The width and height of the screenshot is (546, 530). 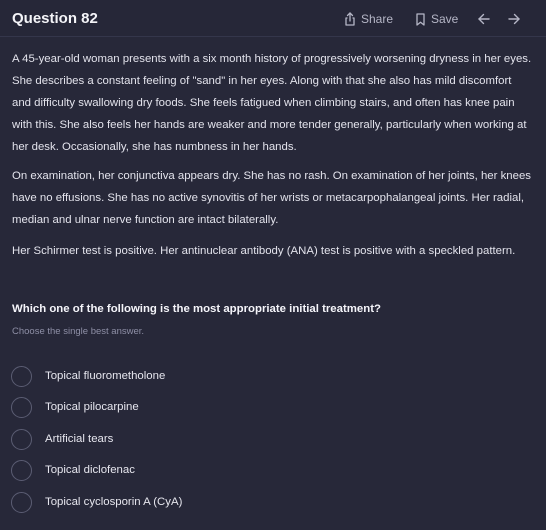 I want to click on share-button: Share, so click(x=368, y=19).